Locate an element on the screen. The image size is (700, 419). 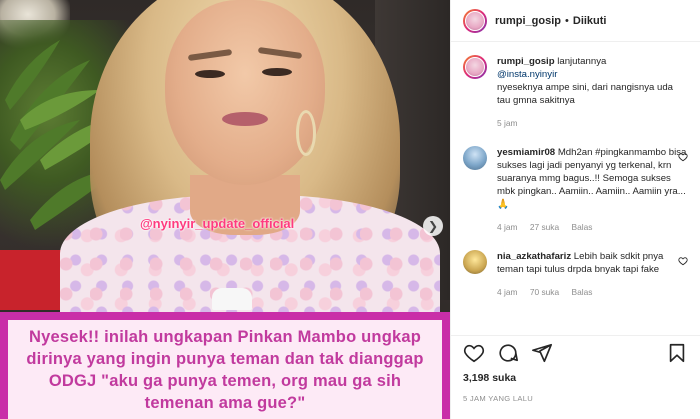
mouth is located at coordinates (245, 119).